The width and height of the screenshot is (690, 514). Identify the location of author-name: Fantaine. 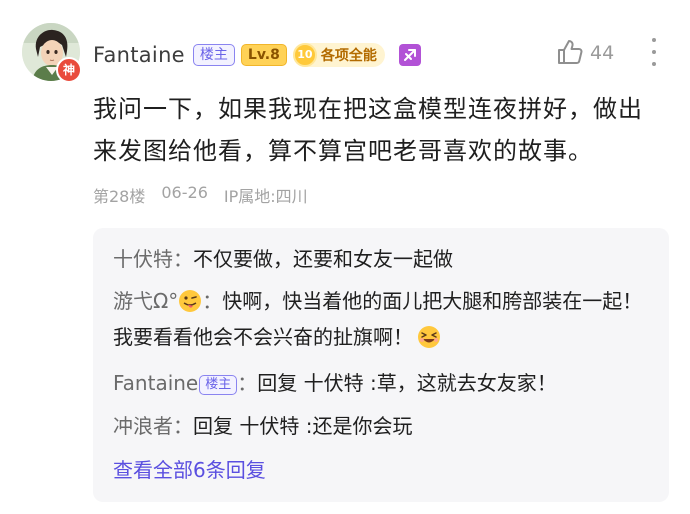
(139, 55).